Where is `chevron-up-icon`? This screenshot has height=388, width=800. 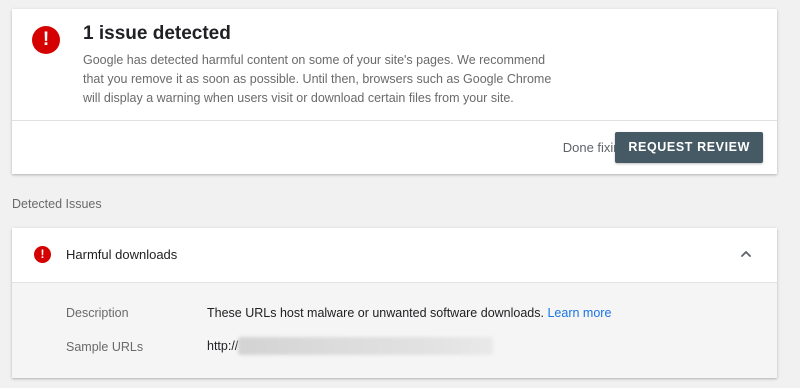
chevron-up-icon is located at coordinates (746, 254).